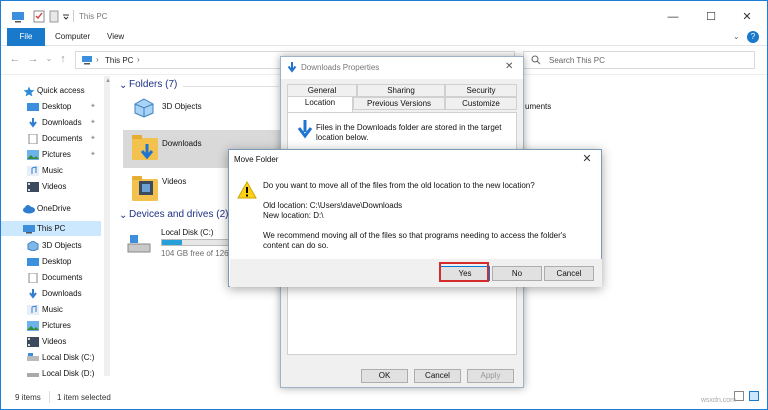 This screenshot has height=410, width=768. I want to click on properties-close-icon: ✕, so click(509, 66).